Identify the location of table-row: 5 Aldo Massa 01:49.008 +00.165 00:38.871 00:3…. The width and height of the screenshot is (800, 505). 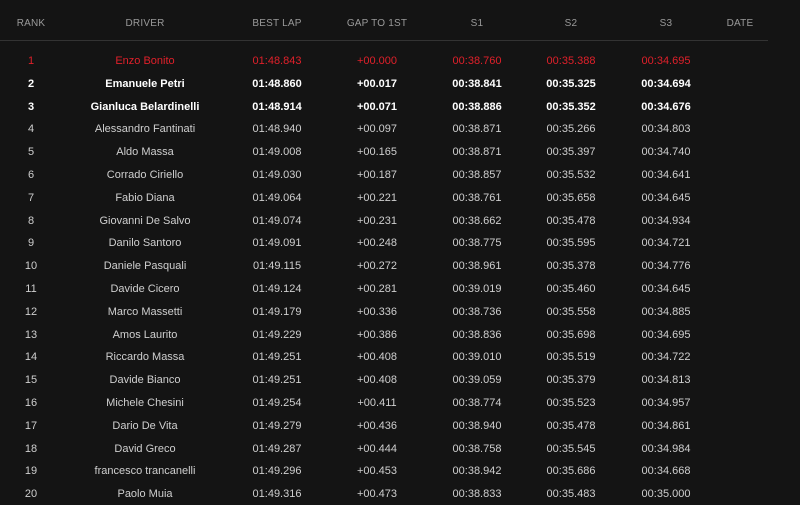
(384, 153).